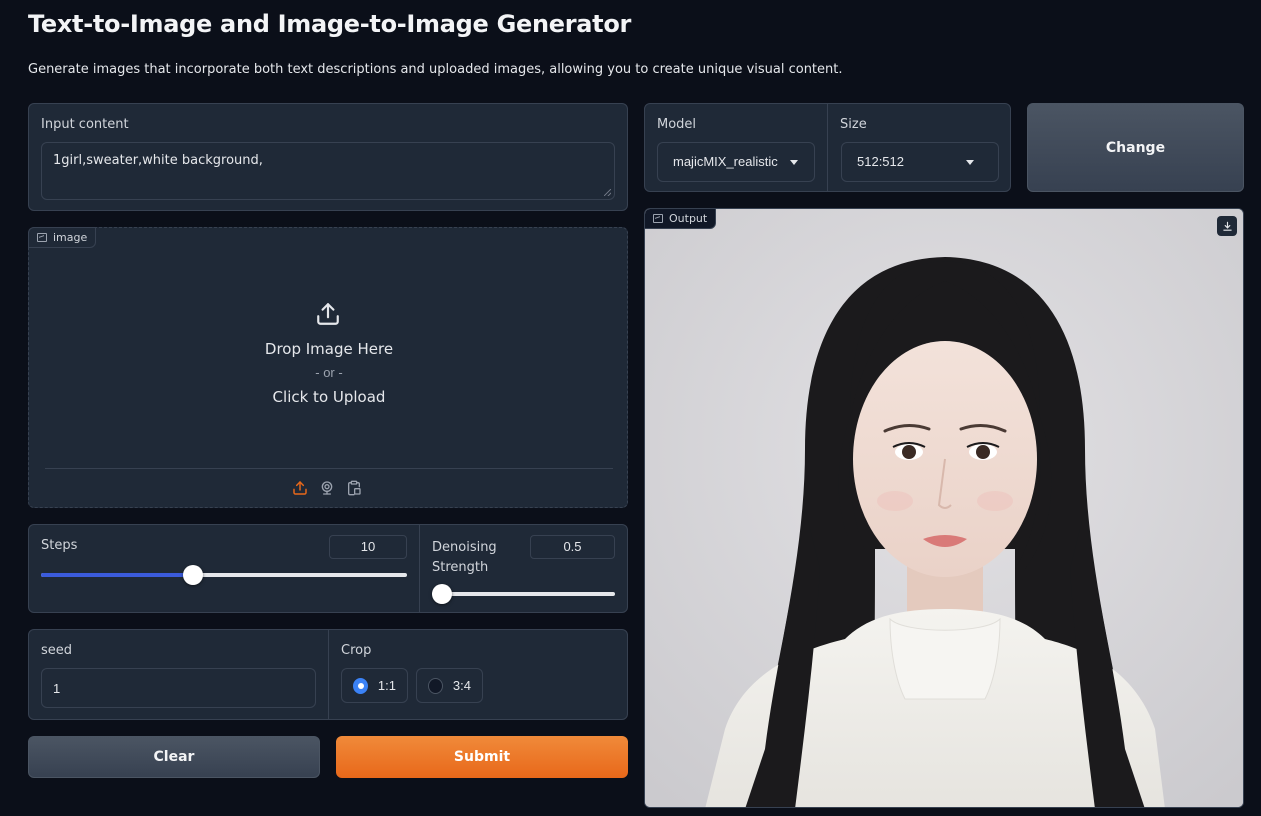  I want to click on clear-button: Clear, so click(174, 757).